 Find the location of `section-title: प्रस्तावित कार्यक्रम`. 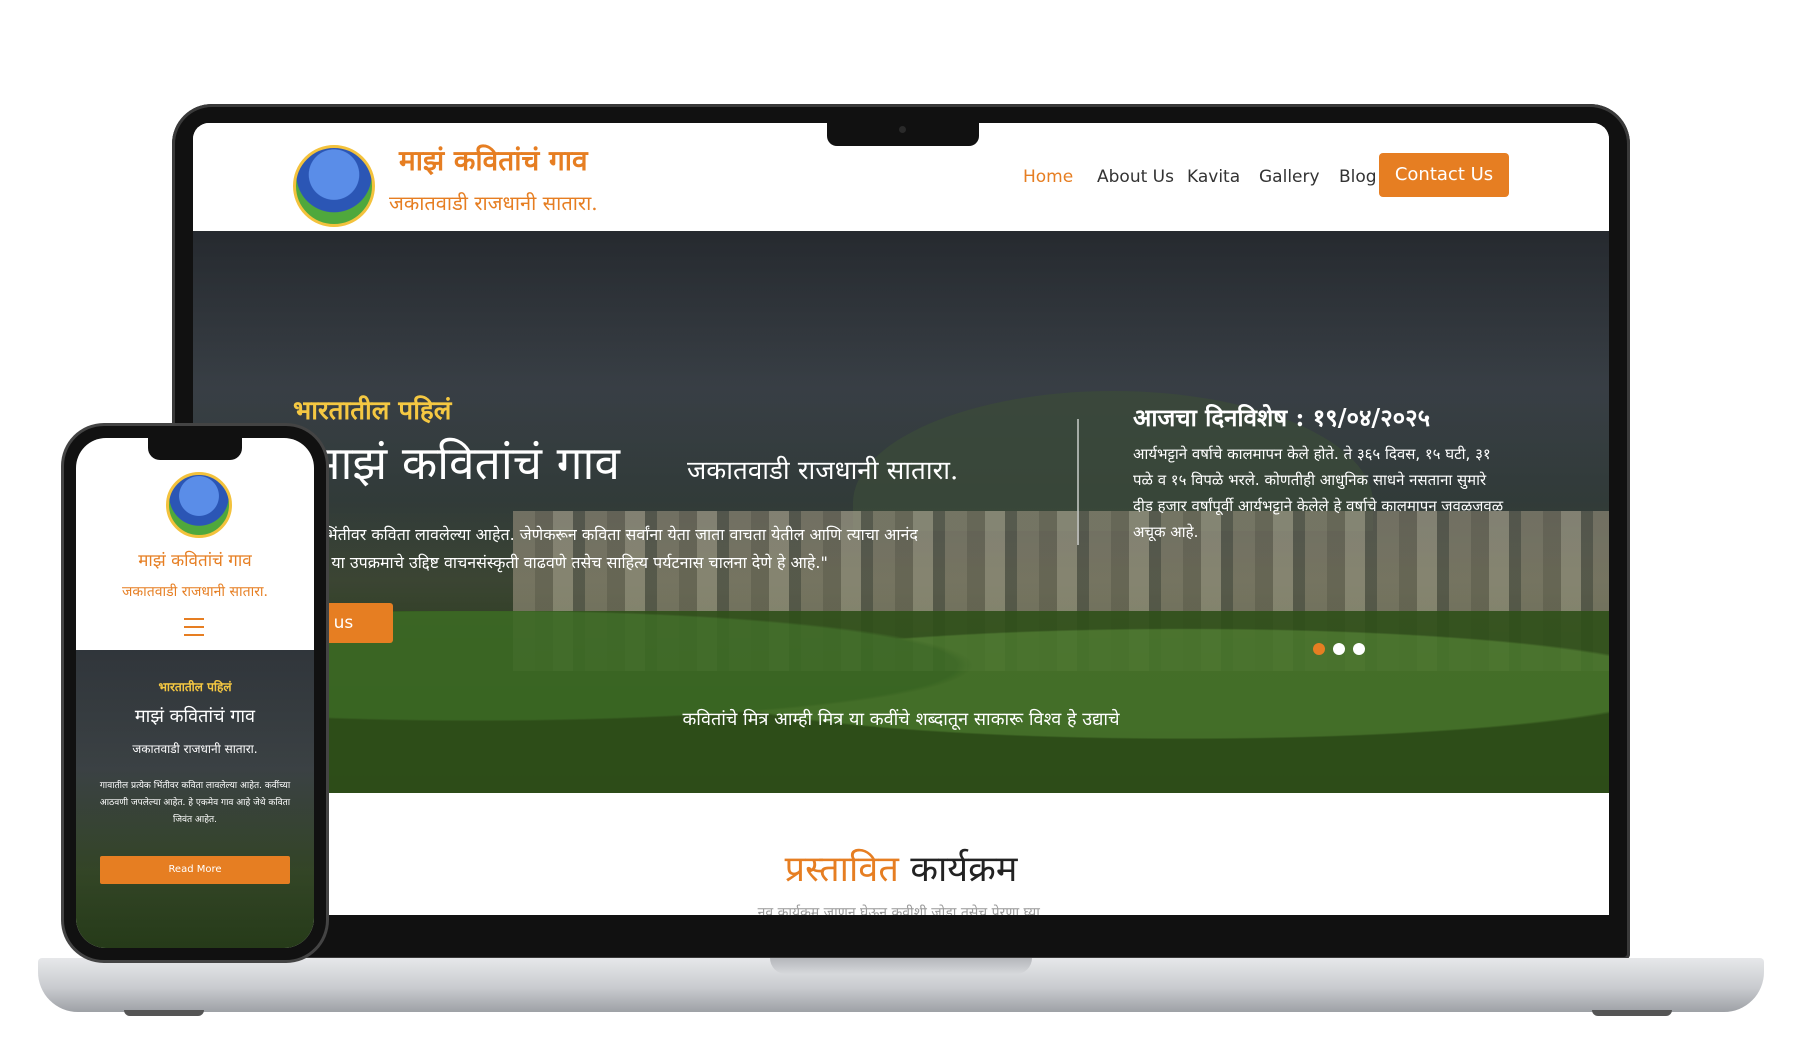

section-title: प्रस्तावित कार्यक्रम is located at coordinates (901, 867).